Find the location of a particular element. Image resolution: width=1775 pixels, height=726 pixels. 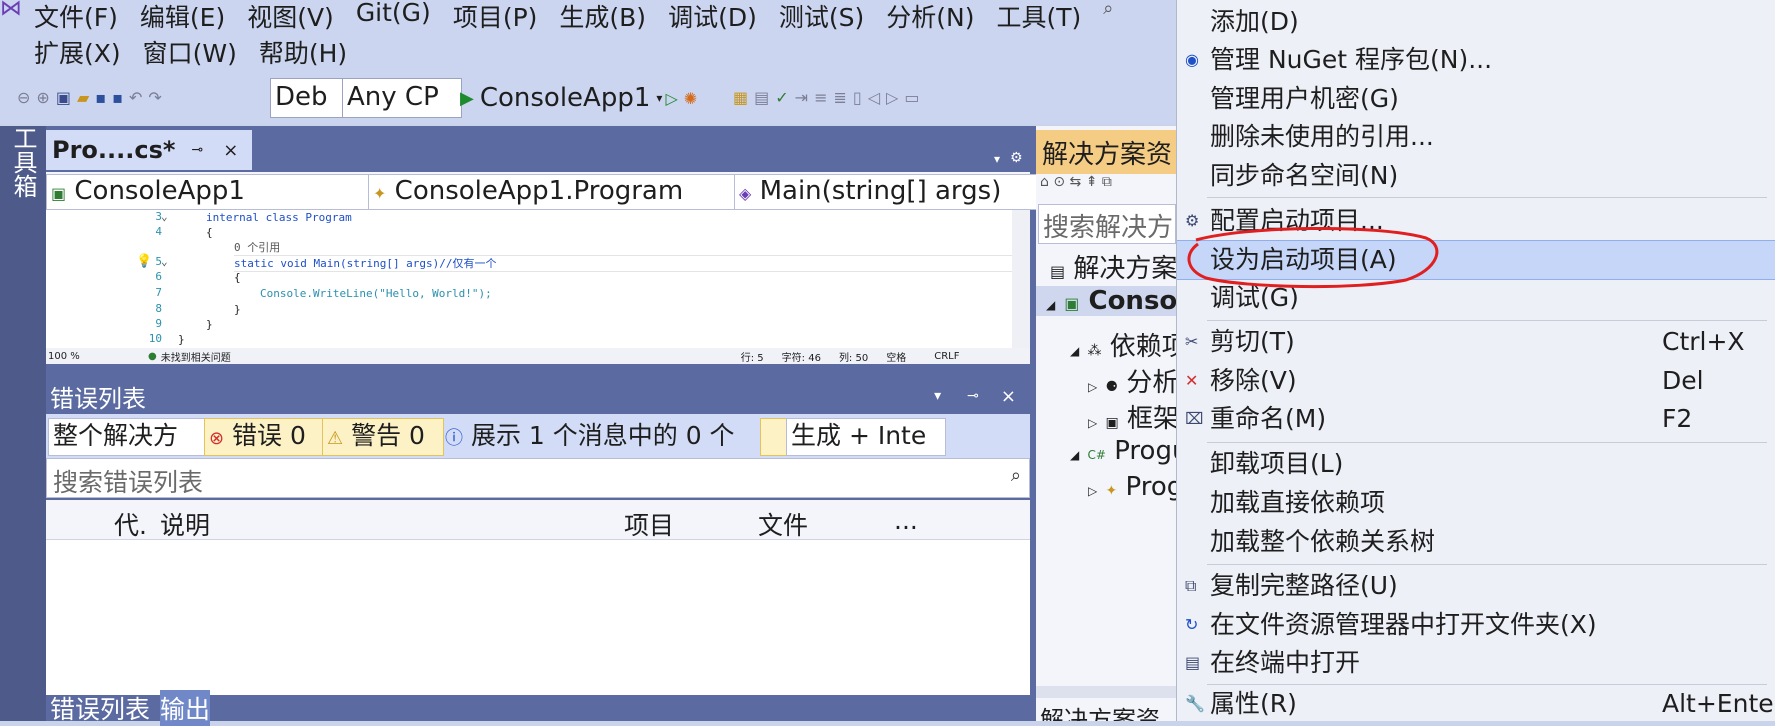

comment-icon: ≡ is located at coordinates (820, 97).